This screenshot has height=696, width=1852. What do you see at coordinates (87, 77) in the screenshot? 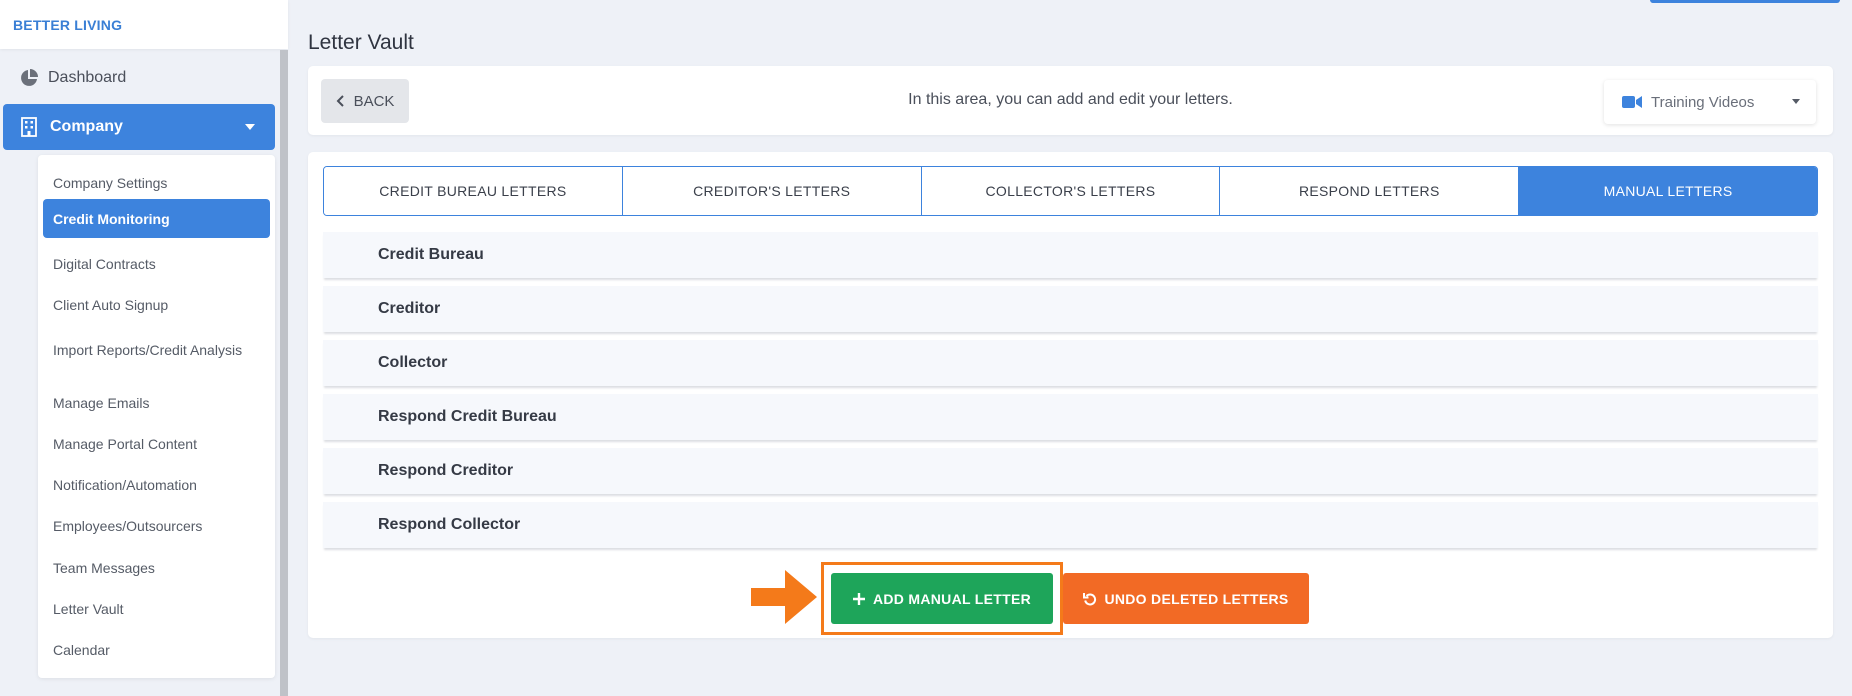
I see `sidebar-item-label: Dashboard` at bounding box center [87, 77].